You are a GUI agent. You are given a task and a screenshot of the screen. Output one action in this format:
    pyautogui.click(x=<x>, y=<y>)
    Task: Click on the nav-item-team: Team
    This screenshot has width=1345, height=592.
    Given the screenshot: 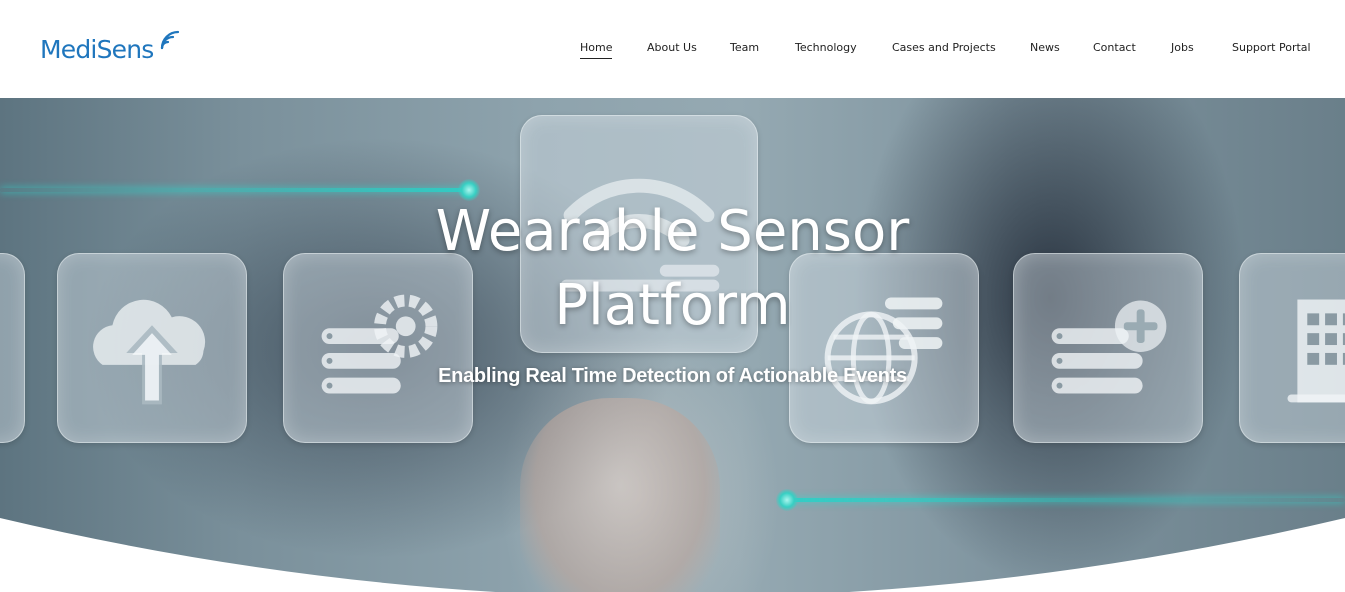 What is the action you would take?
    pyautogui.click(x=744, y=48)
    